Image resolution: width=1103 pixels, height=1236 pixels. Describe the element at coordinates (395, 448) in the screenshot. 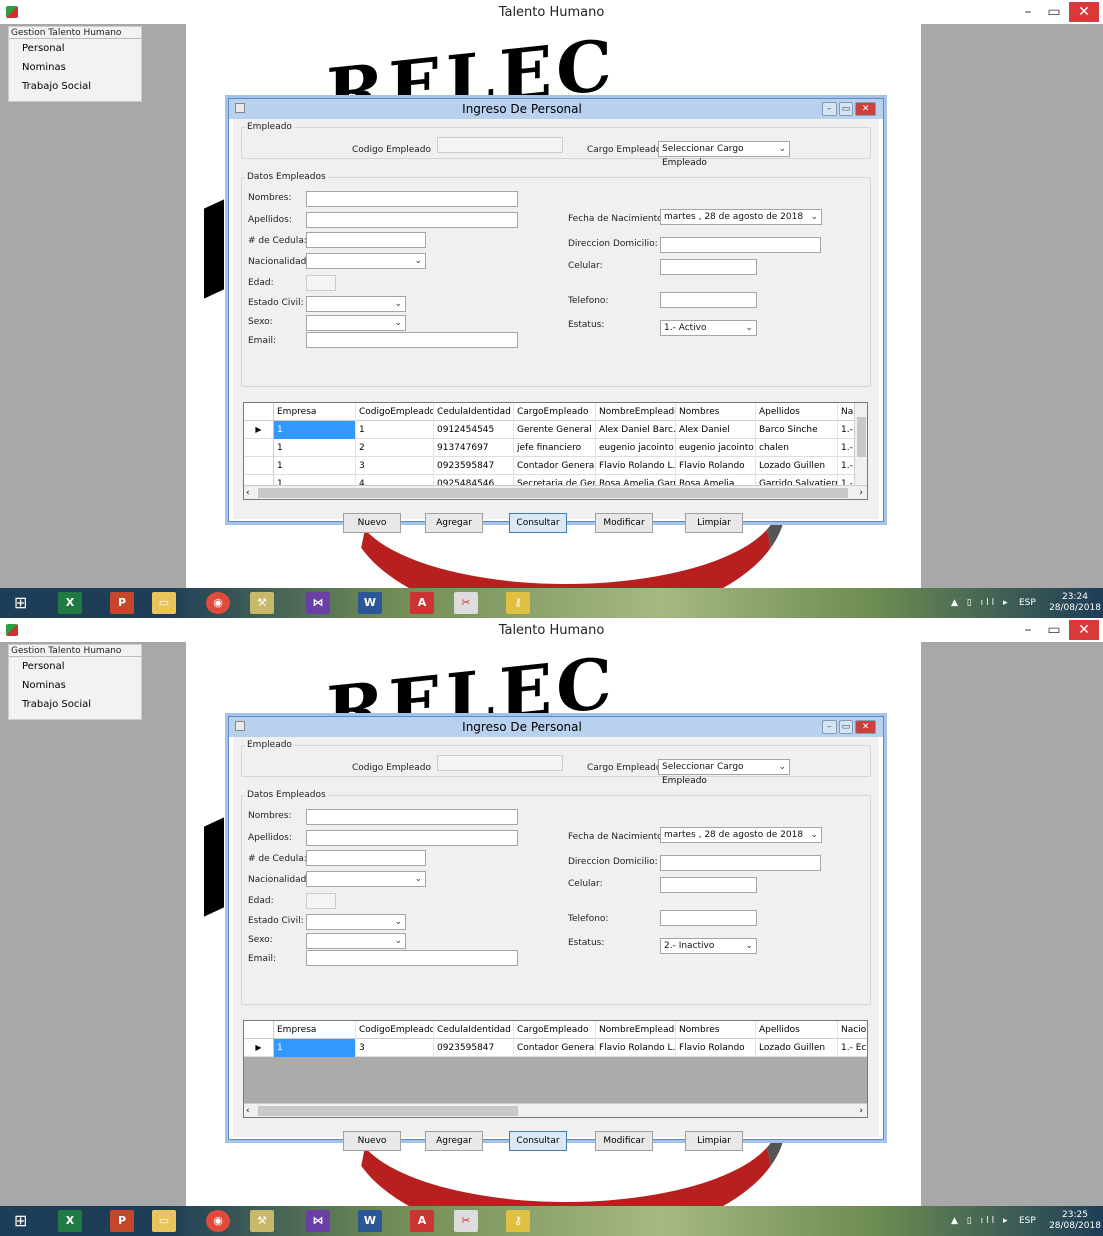

I see `grid-cell: 2` at that location.